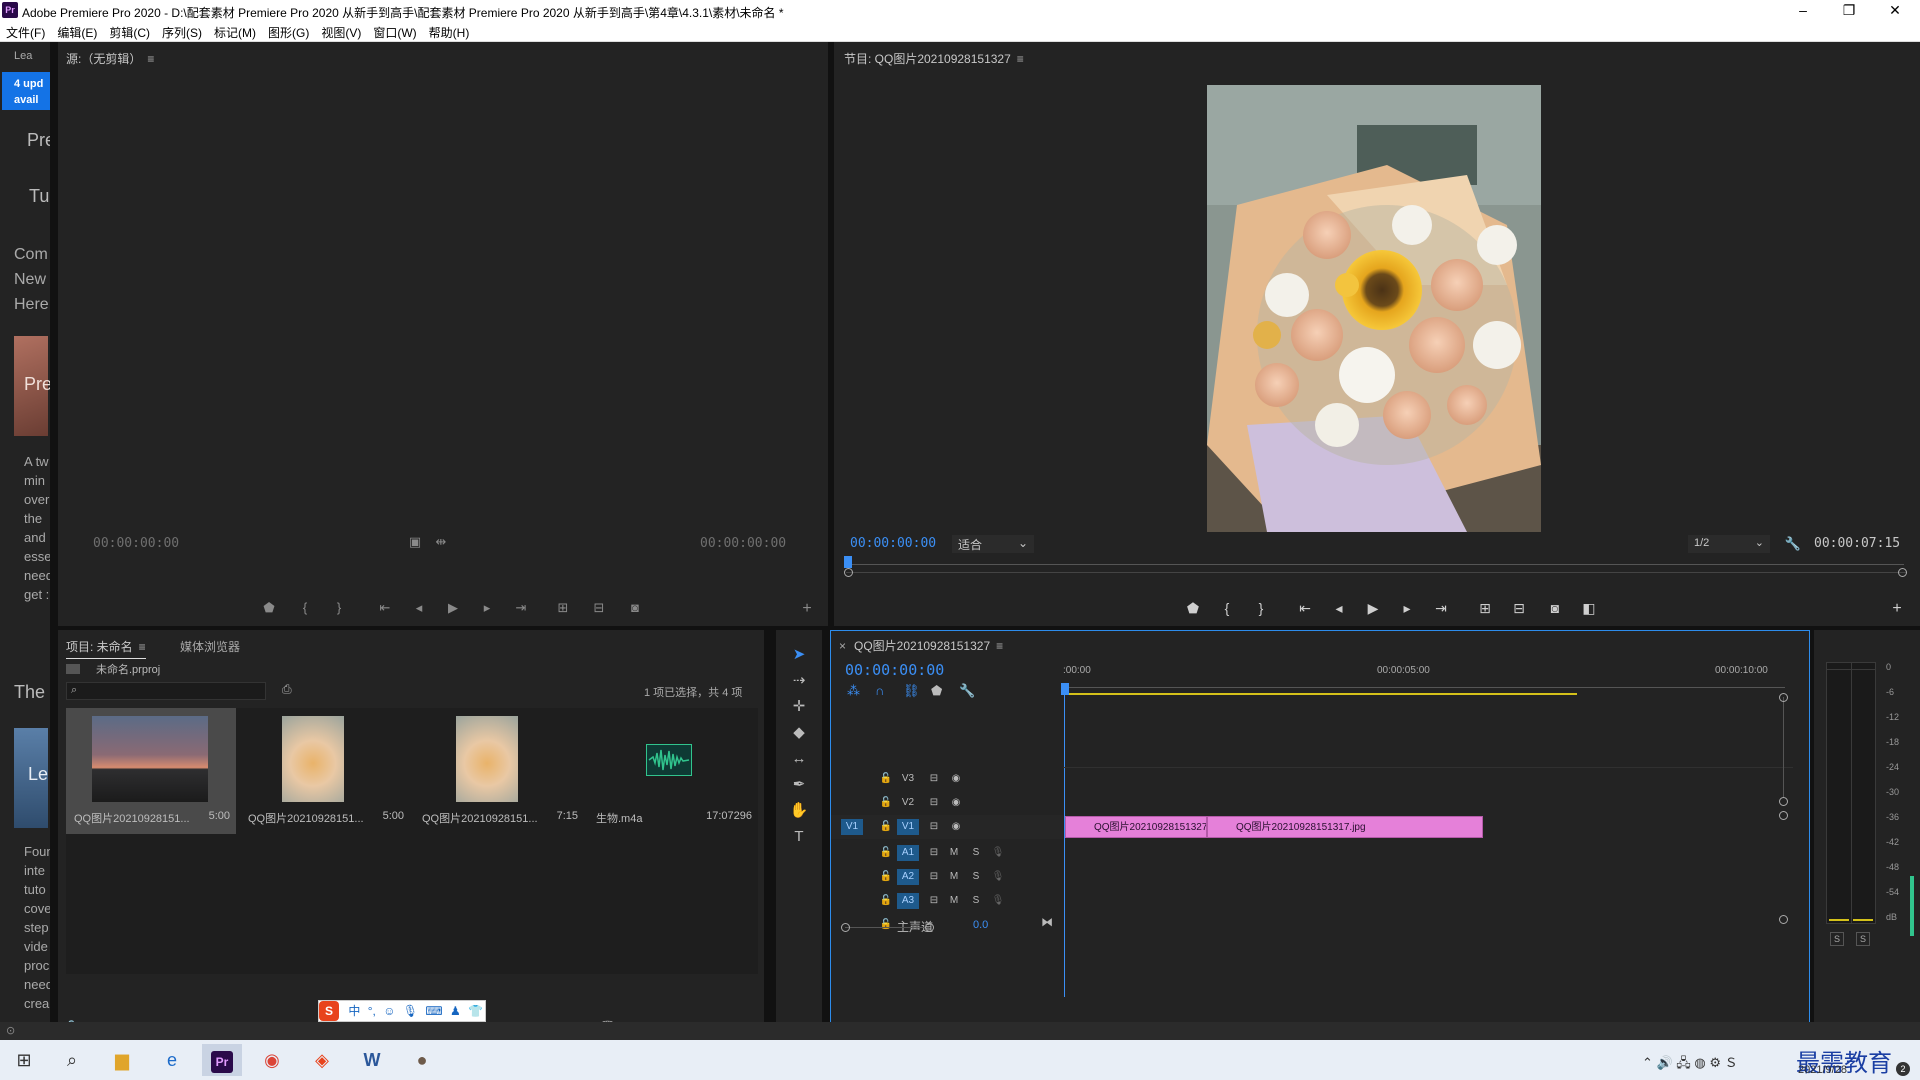 This screenshot has height=1080, width=1920. I want to click on timeline-timecode: 00:00:00:00, so click(894, 670).